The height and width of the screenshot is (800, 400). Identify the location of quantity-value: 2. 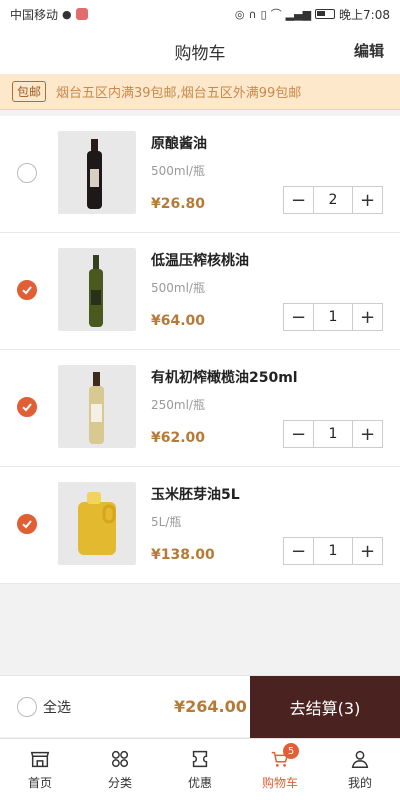
(333, 200).